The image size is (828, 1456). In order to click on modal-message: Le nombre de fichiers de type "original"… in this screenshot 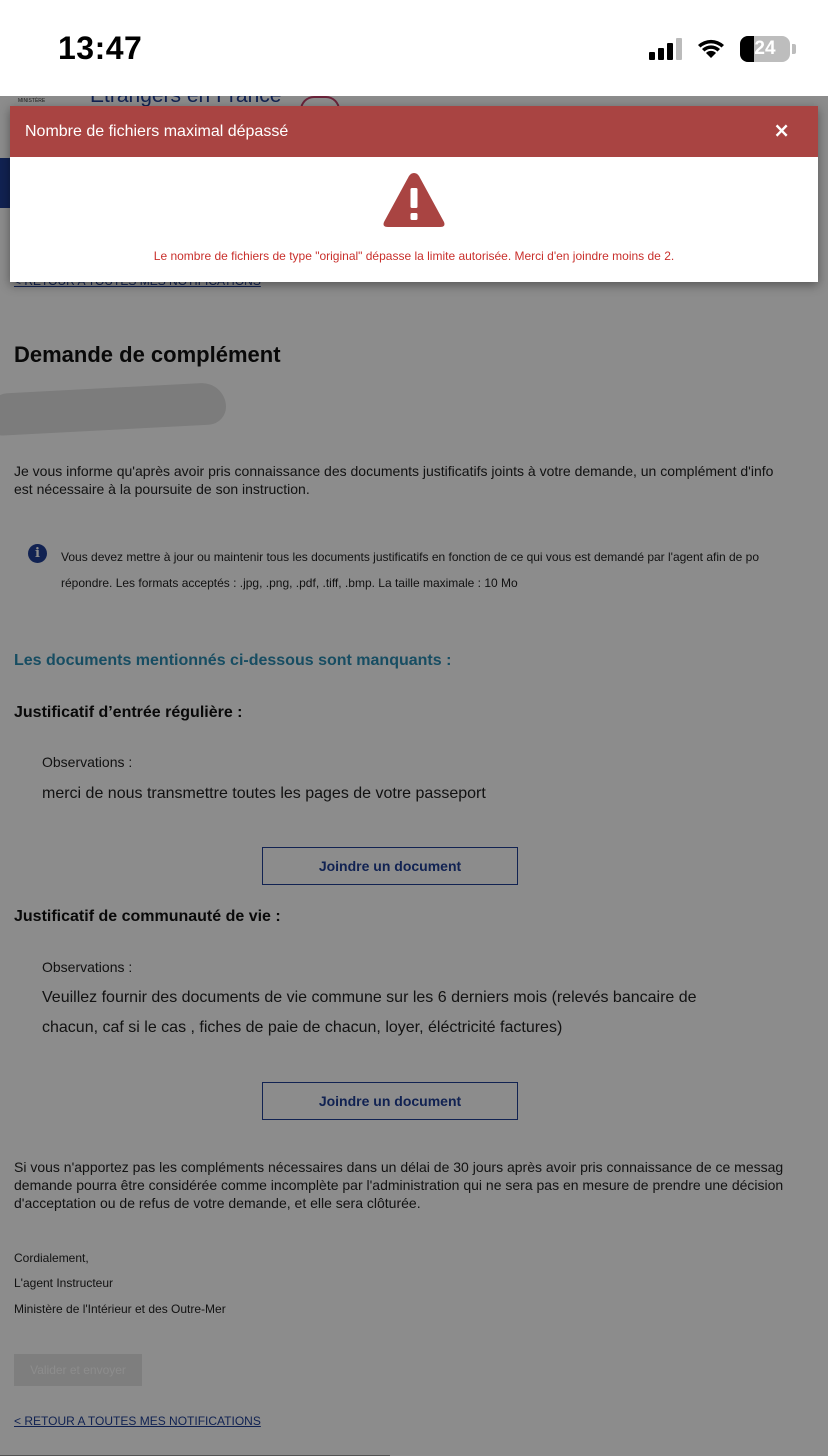, I will do `click(414, 256)`.